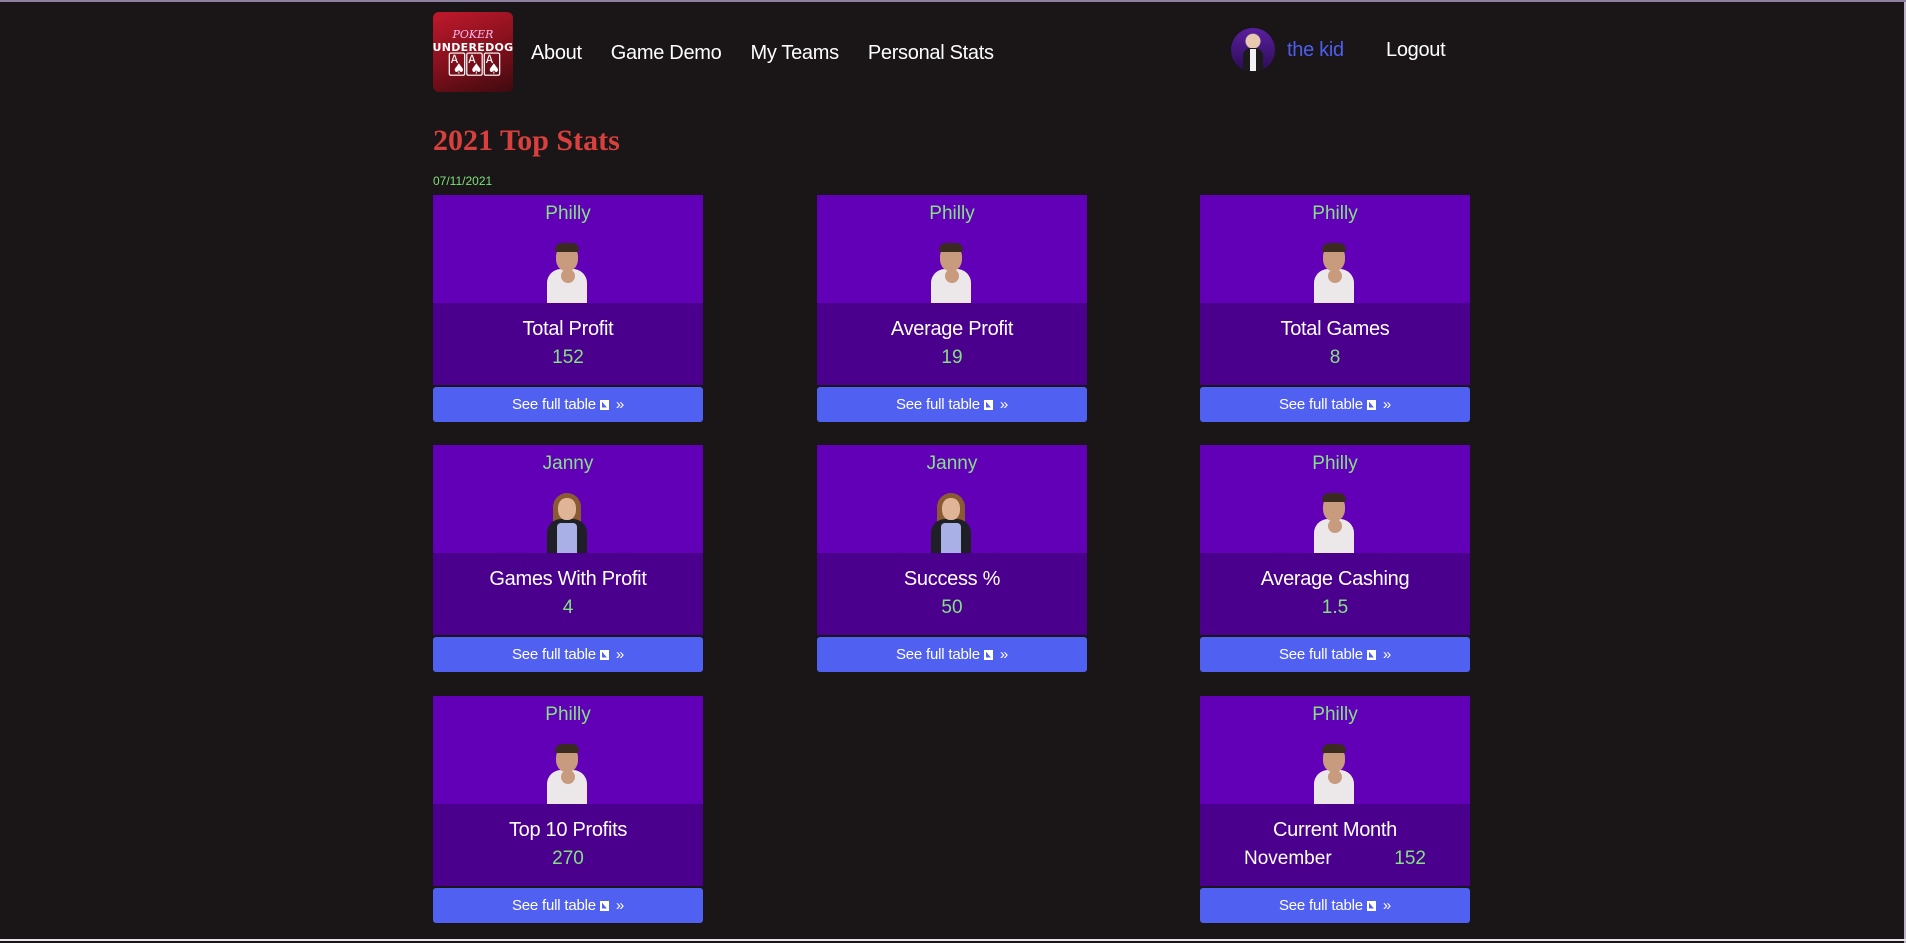 Image resolution: width=1906 pixels, height=943 pixels. What do you see at coordinates (1335, 357) in the screenshot?
I see `stat-value: 8` at bounding box center [1335, 357].